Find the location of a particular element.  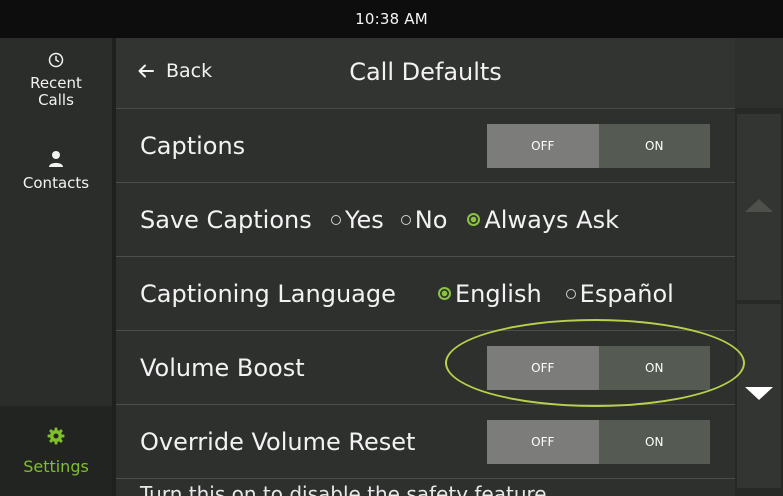

radio-label: Español is located at coordinates (626, 293).